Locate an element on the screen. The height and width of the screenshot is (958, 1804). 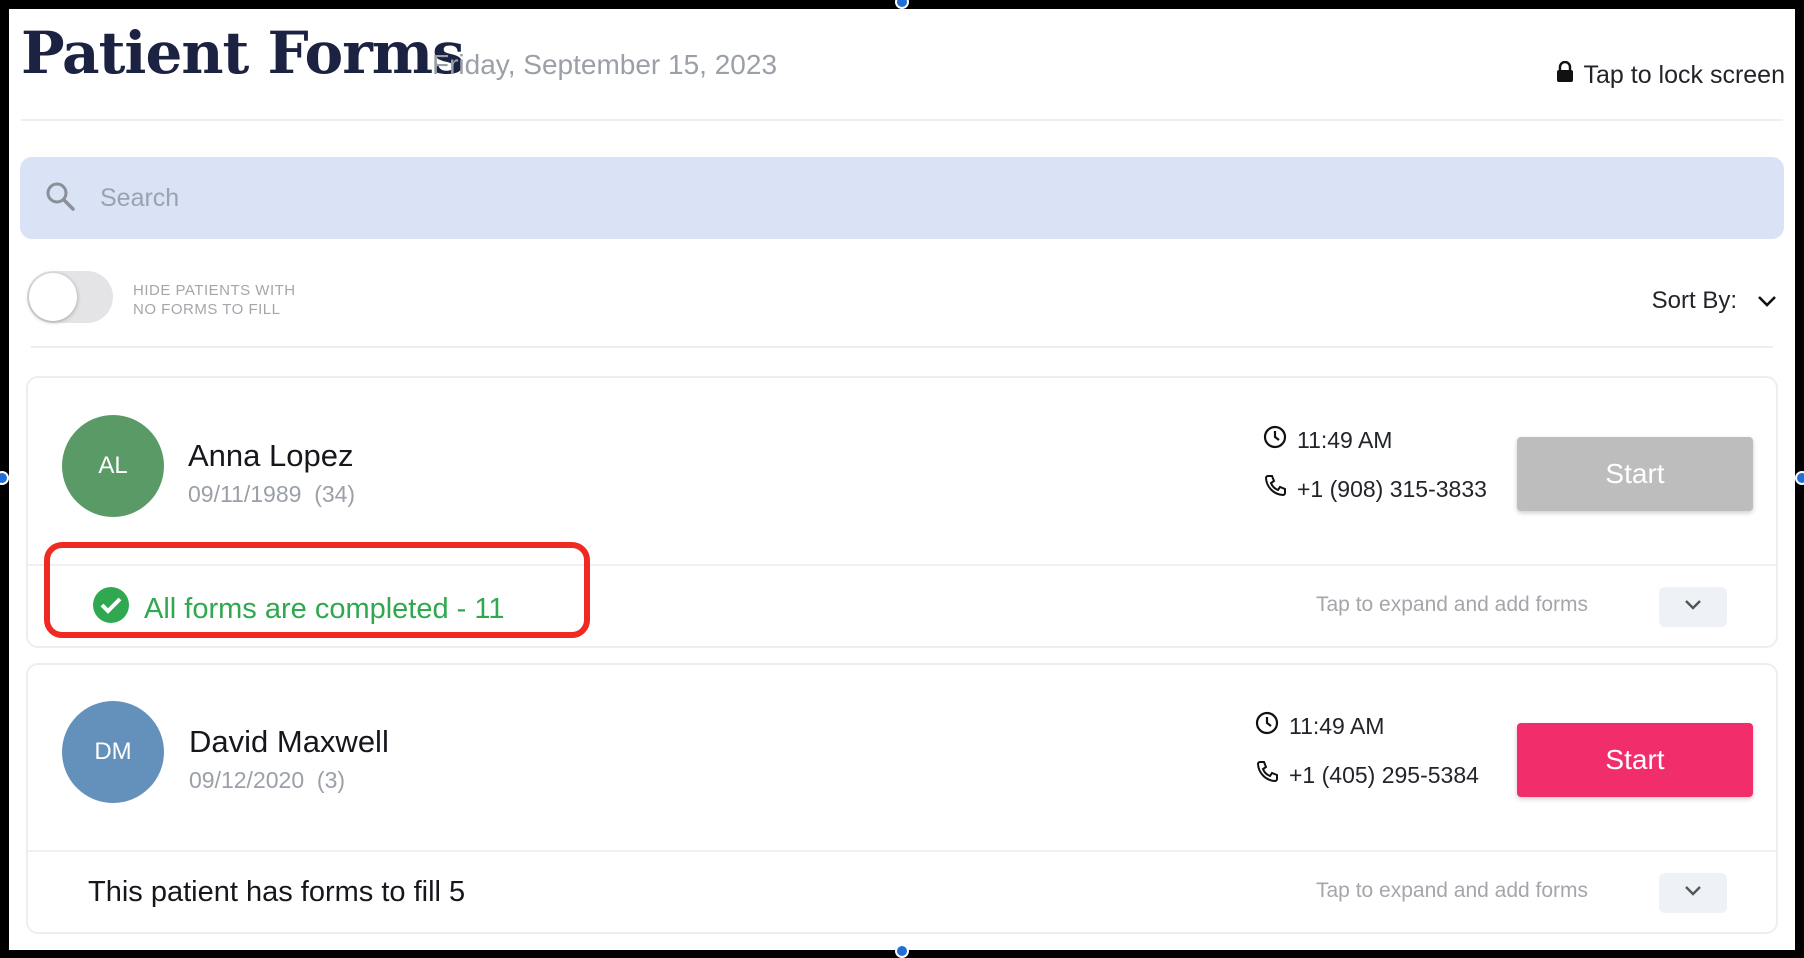
patient-dob: 09/12/2020 (3) is located at coordinates (267, 780).